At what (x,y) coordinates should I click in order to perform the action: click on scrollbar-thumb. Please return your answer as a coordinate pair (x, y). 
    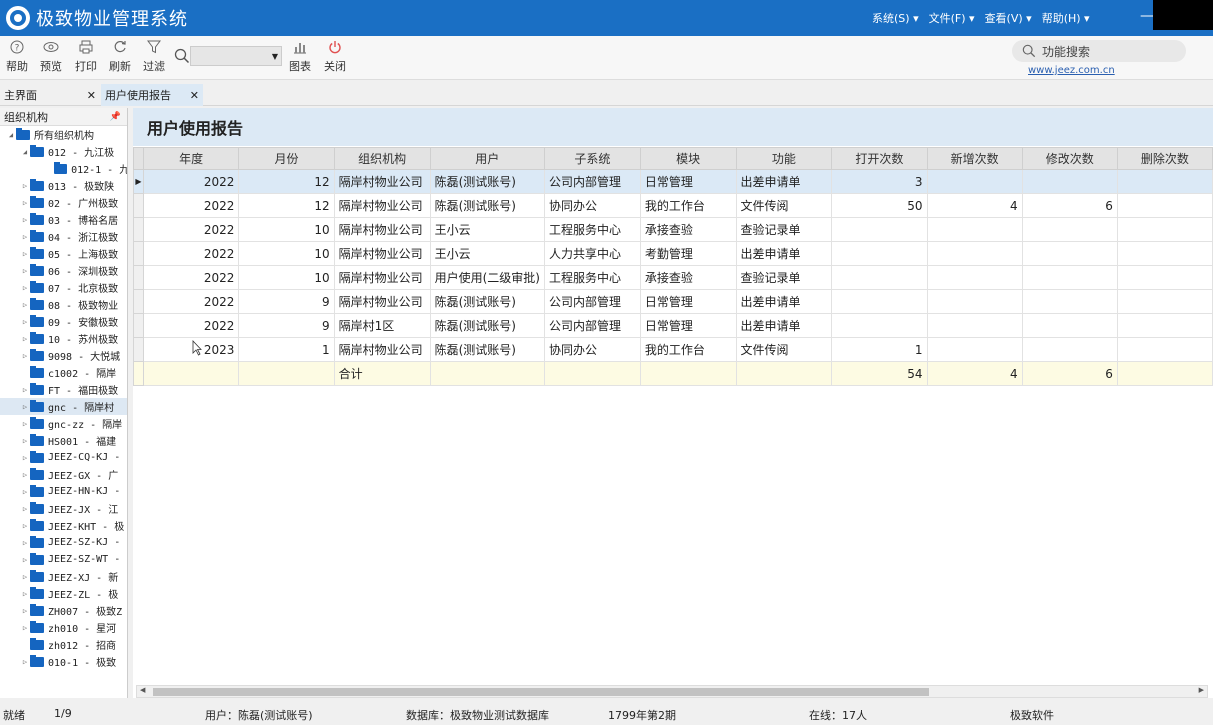
    Looking at the image, I should click on (541, 692).